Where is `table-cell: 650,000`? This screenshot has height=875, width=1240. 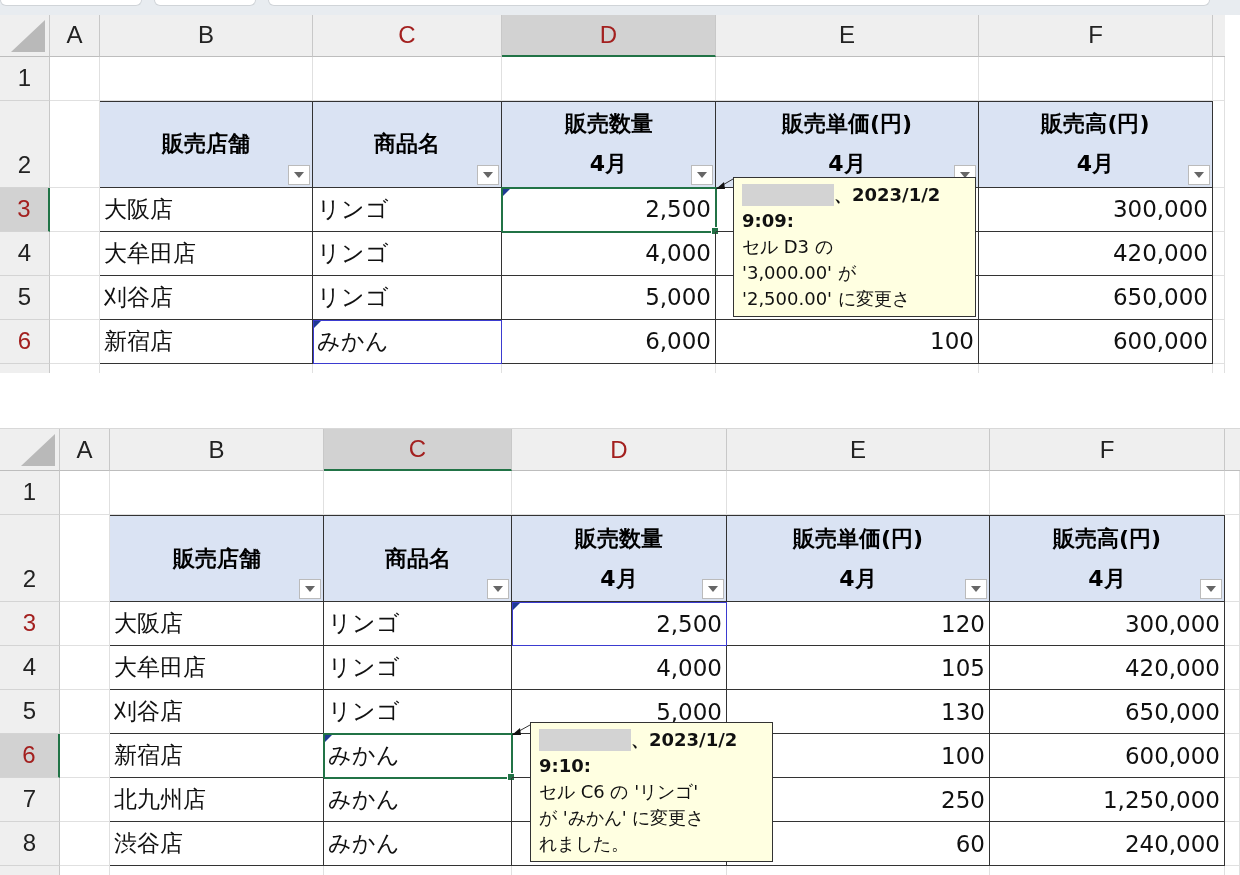
table-cell: 650,000 is located at coordinates (1096, 297).